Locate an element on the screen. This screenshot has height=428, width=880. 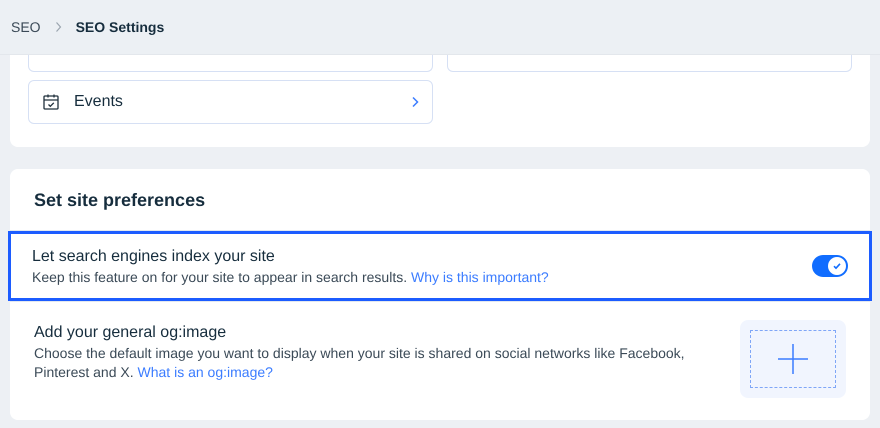
plus-icon is located at coordinates (793, 359).